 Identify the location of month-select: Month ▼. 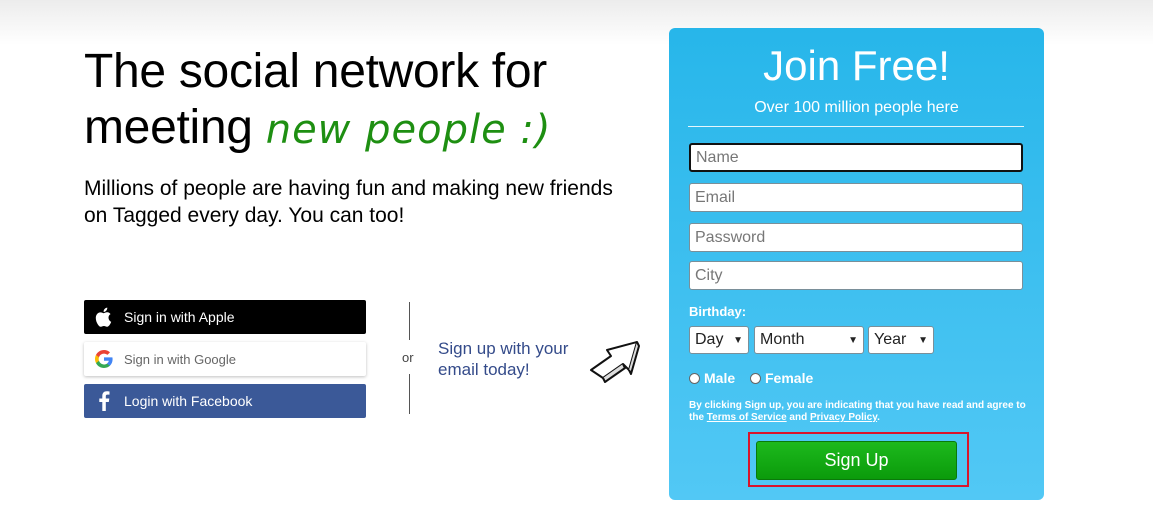
(809, 340).